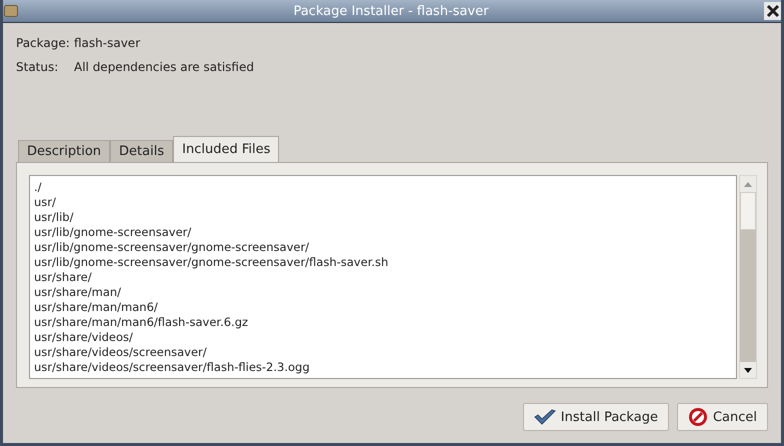 This screenshot has height=446, width=784. What do you see at coordinates (107, 43) in the screenshot?
I see `field-value: flash-saver` at bounding box center [107, 43].